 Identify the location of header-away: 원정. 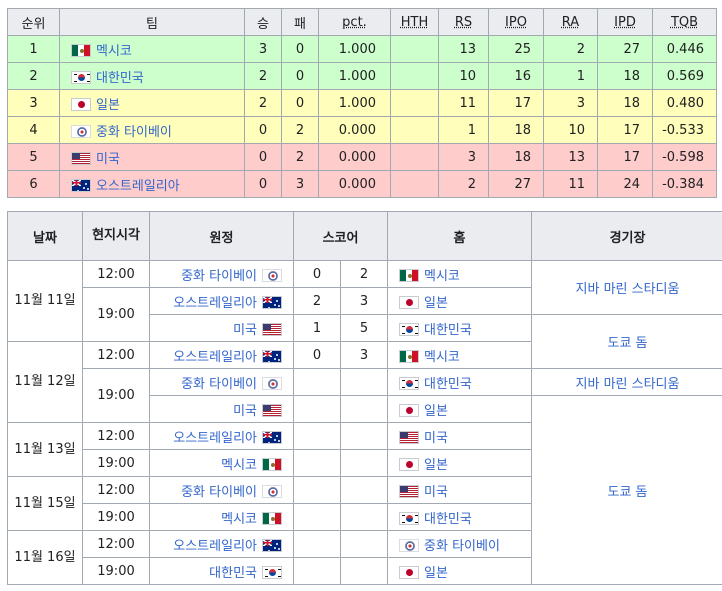
(221, 236).